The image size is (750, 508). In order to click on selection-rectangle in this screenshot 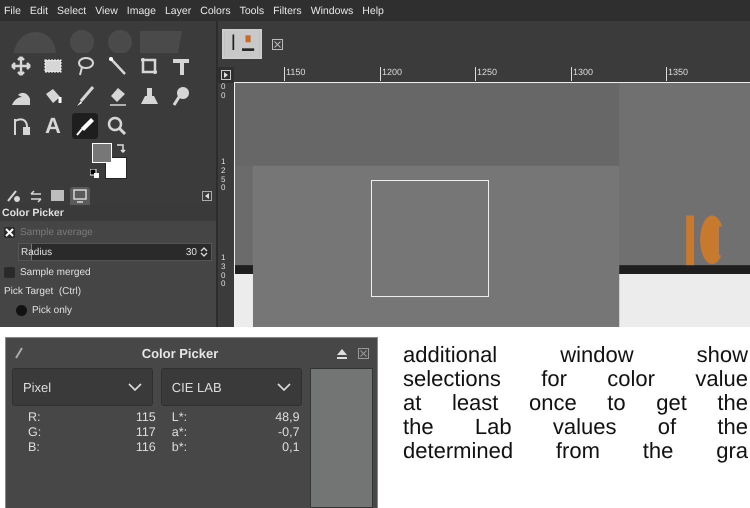, I will do `click(430, 238)`.